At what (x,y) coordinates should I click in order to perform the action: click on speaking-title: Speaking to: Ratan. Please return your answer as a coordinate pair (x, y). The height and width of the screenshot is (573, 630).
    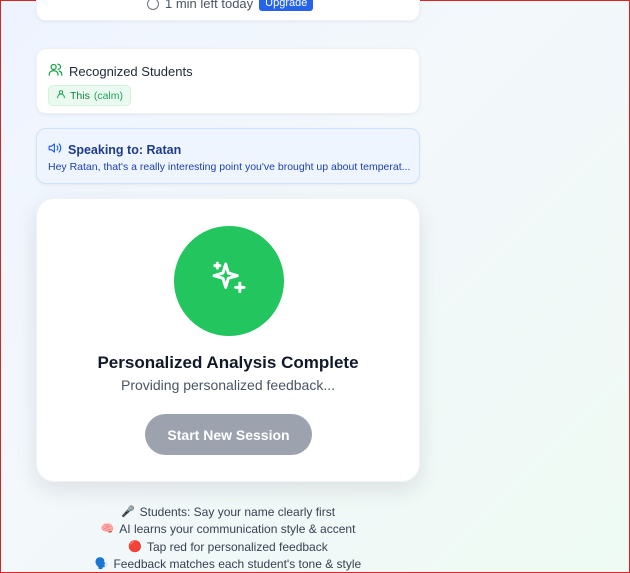
    Looking at the image, I should click on (125, 149).